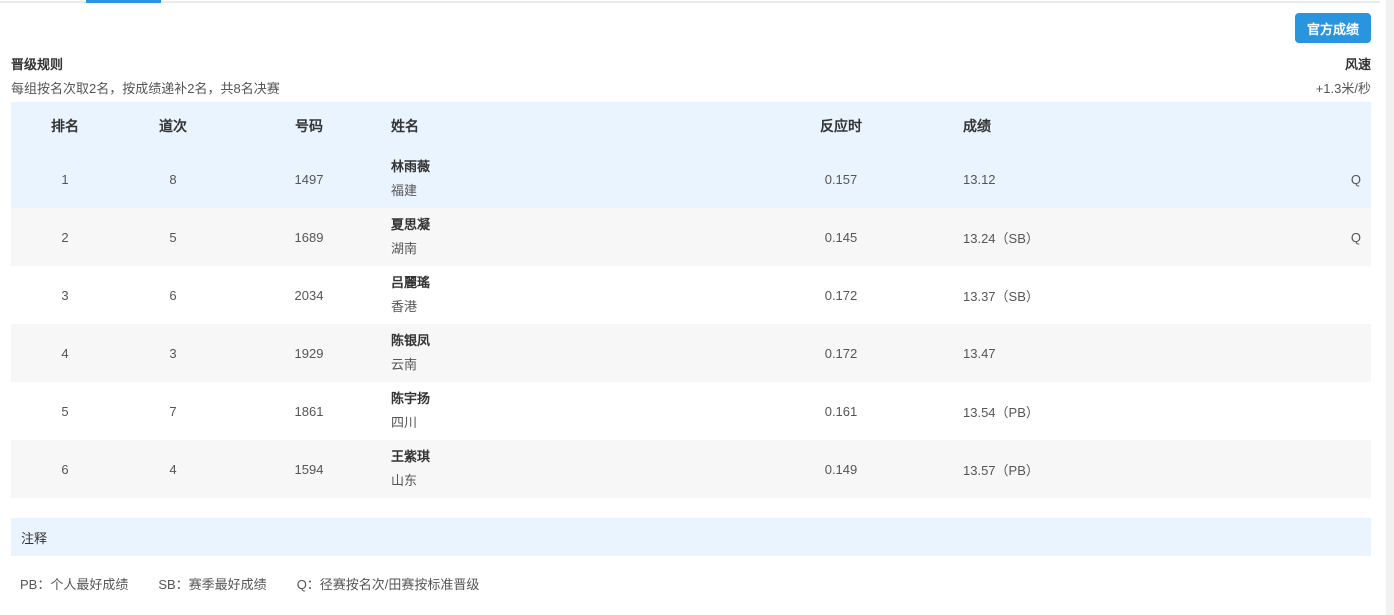 Image resolution: width=1394 pixels, height=615 pixels. Describe the element at coordinates (173, 126) in the screenshot. I see `header-lane: 道次` at that location.